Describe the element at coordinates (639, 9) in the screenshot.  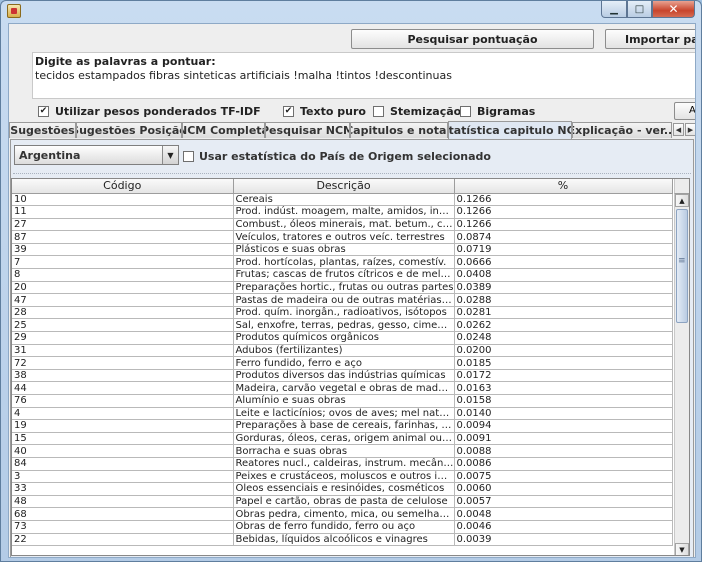
I see `maximize-icon: □` at that location.